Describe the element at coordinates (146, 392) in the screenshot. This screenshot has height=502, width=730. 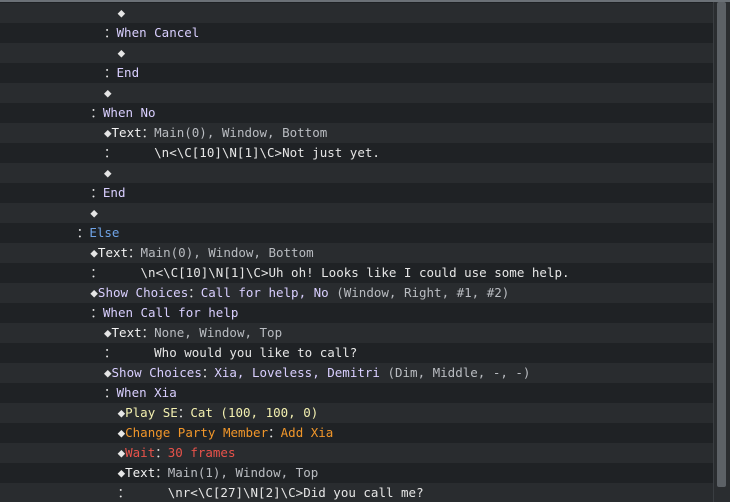
I see `command-text: When Xia` at that location.